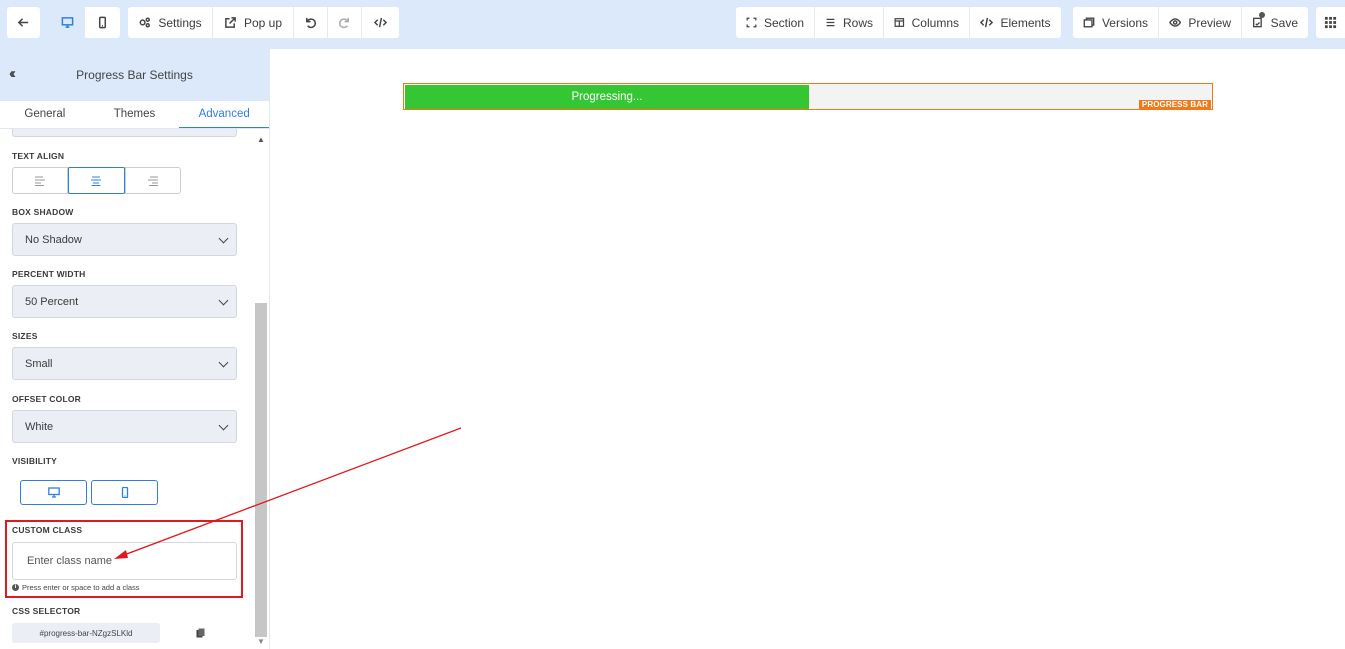  I want to click on sizes-select: Small, so click(124, 363).